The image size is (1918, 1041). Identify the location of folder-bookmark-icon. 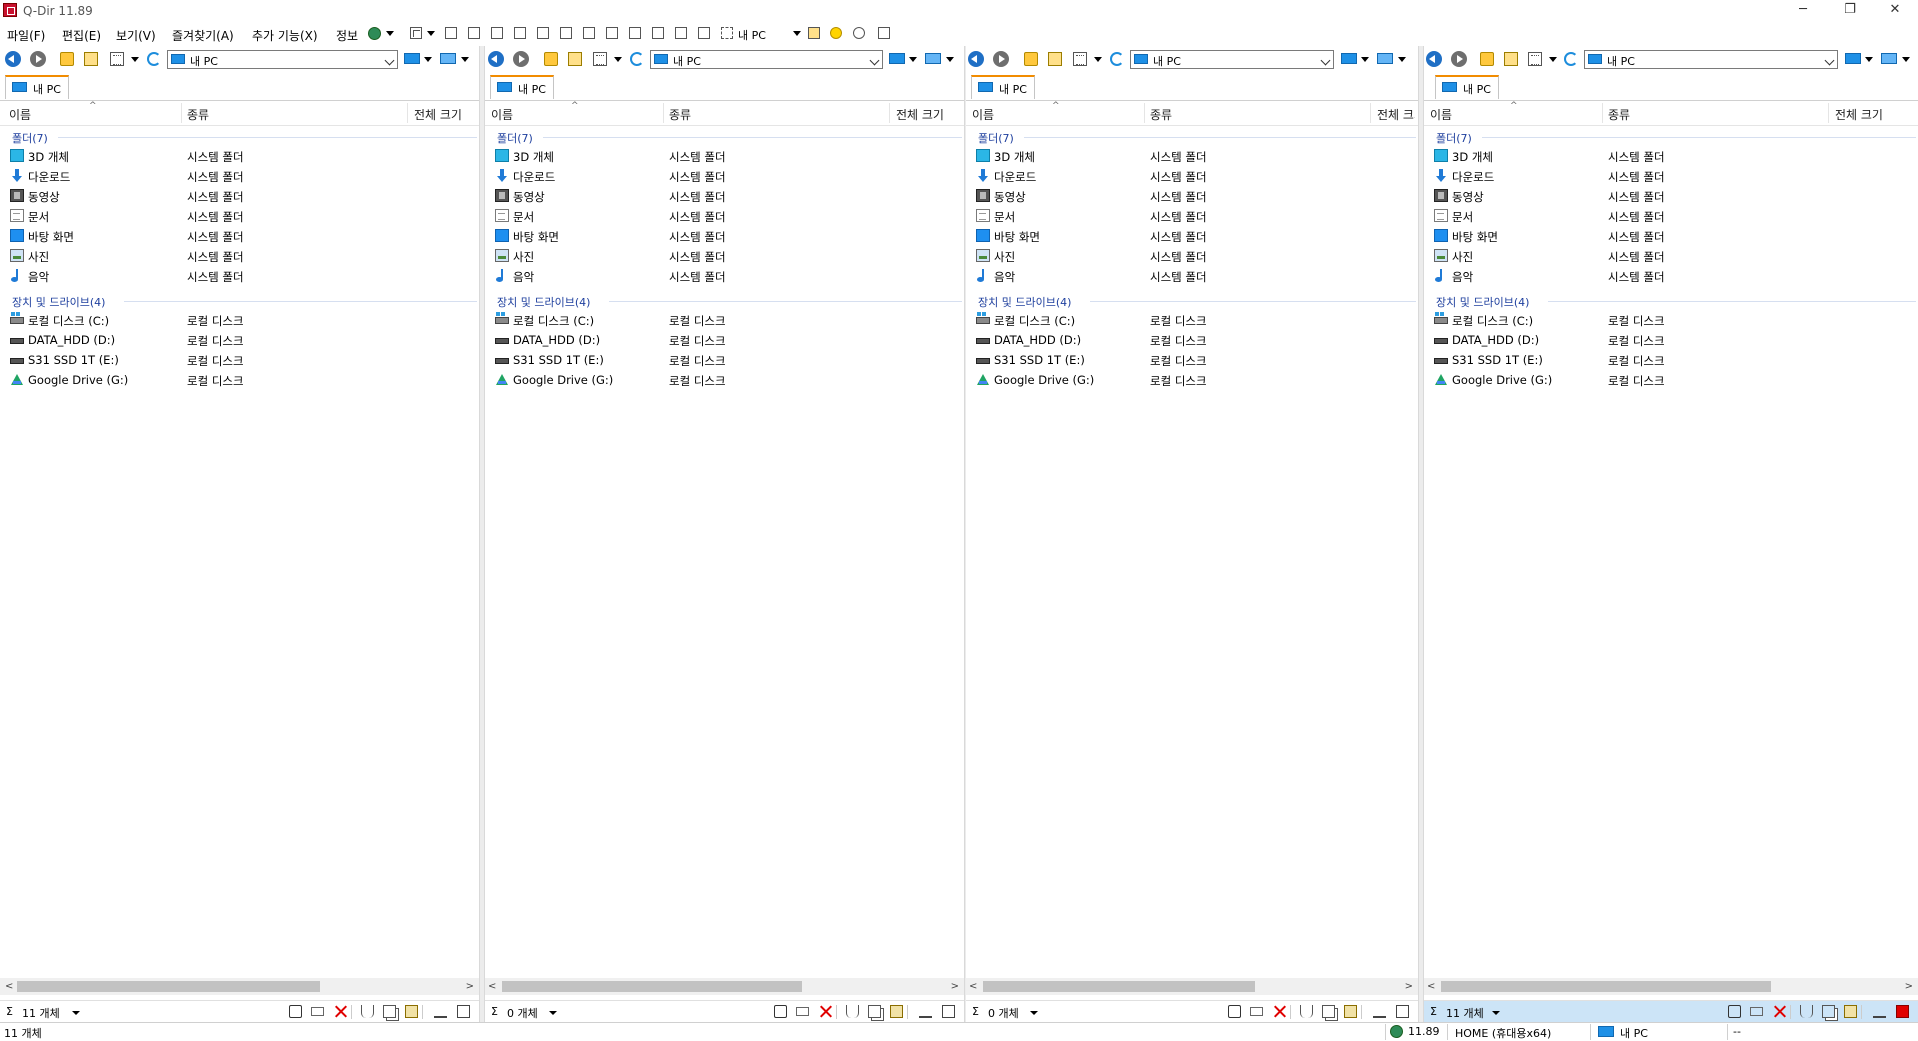
(814, 33).